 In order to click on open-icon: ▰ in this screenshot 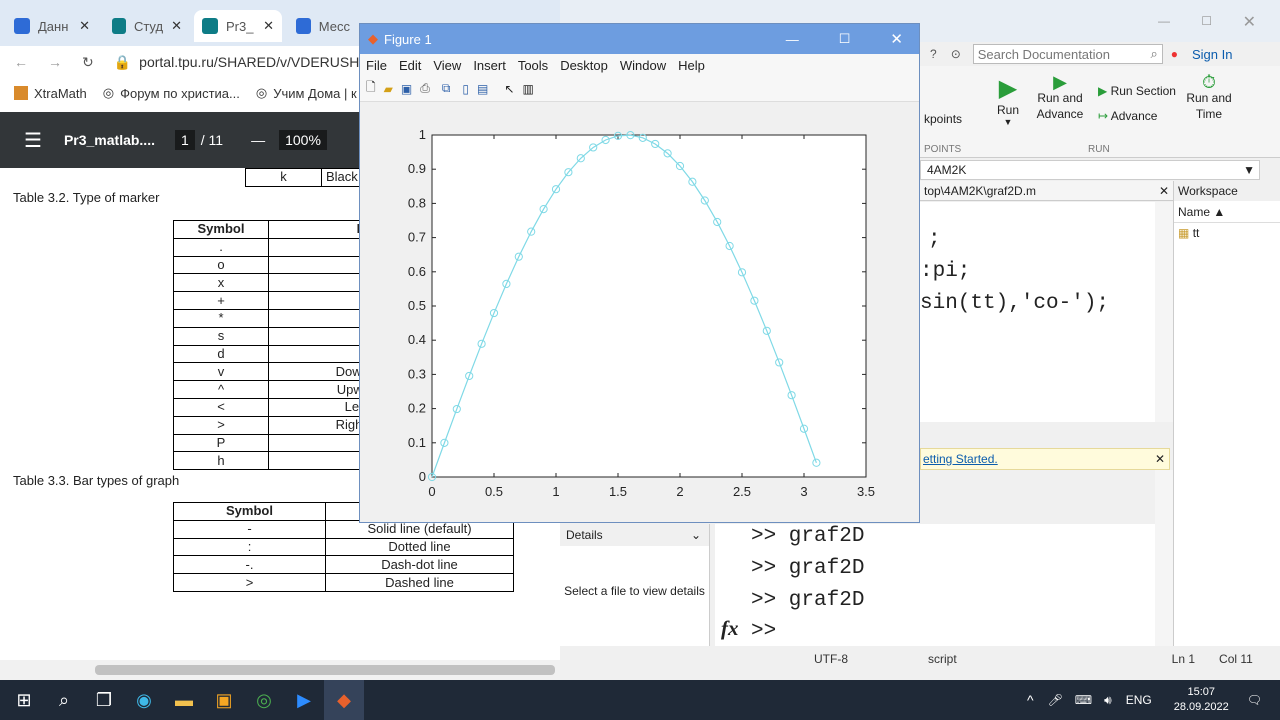, I will do `click(388, 89)`.